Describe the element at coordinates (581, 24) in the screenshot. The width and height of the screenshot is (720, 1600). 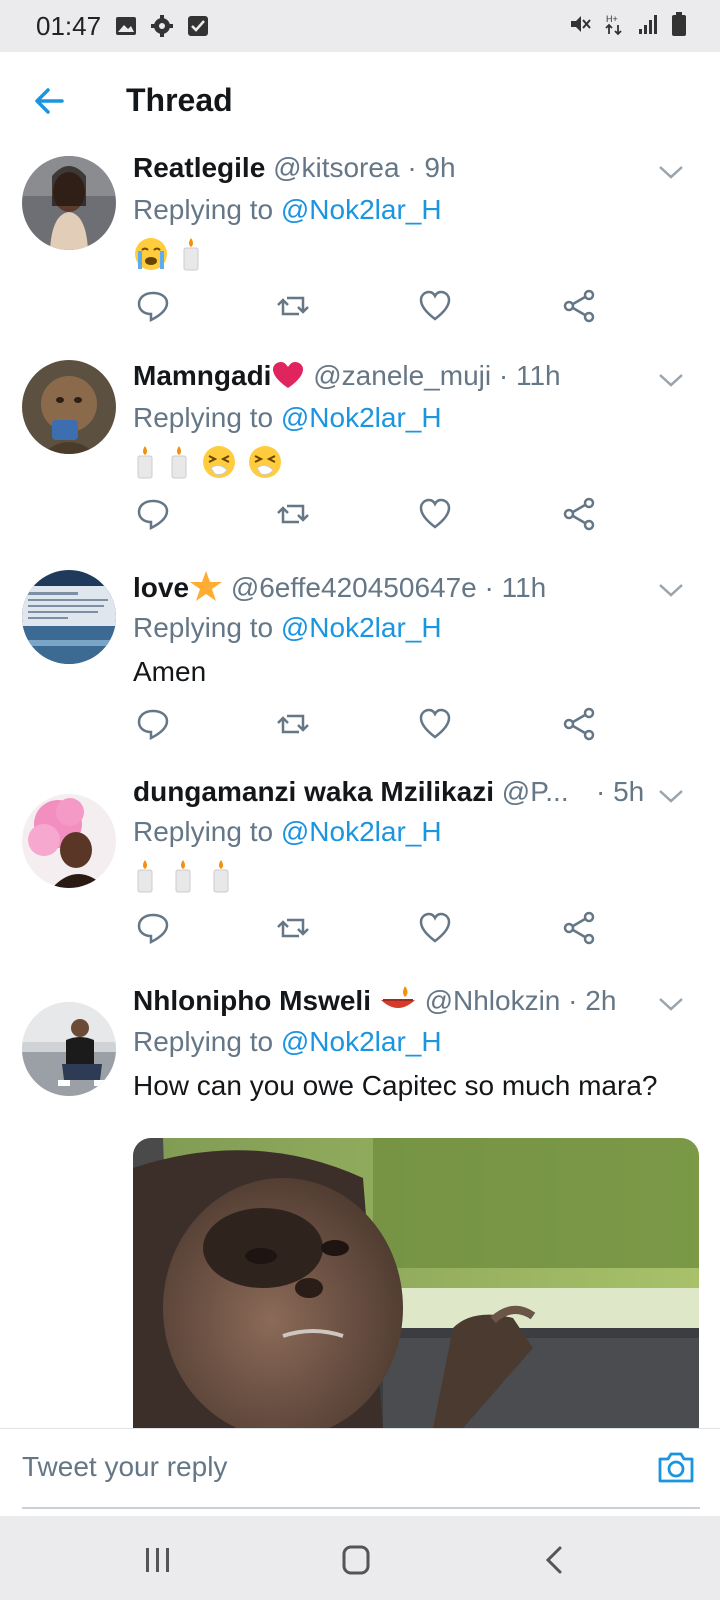
I see `mute-icon` at that location.